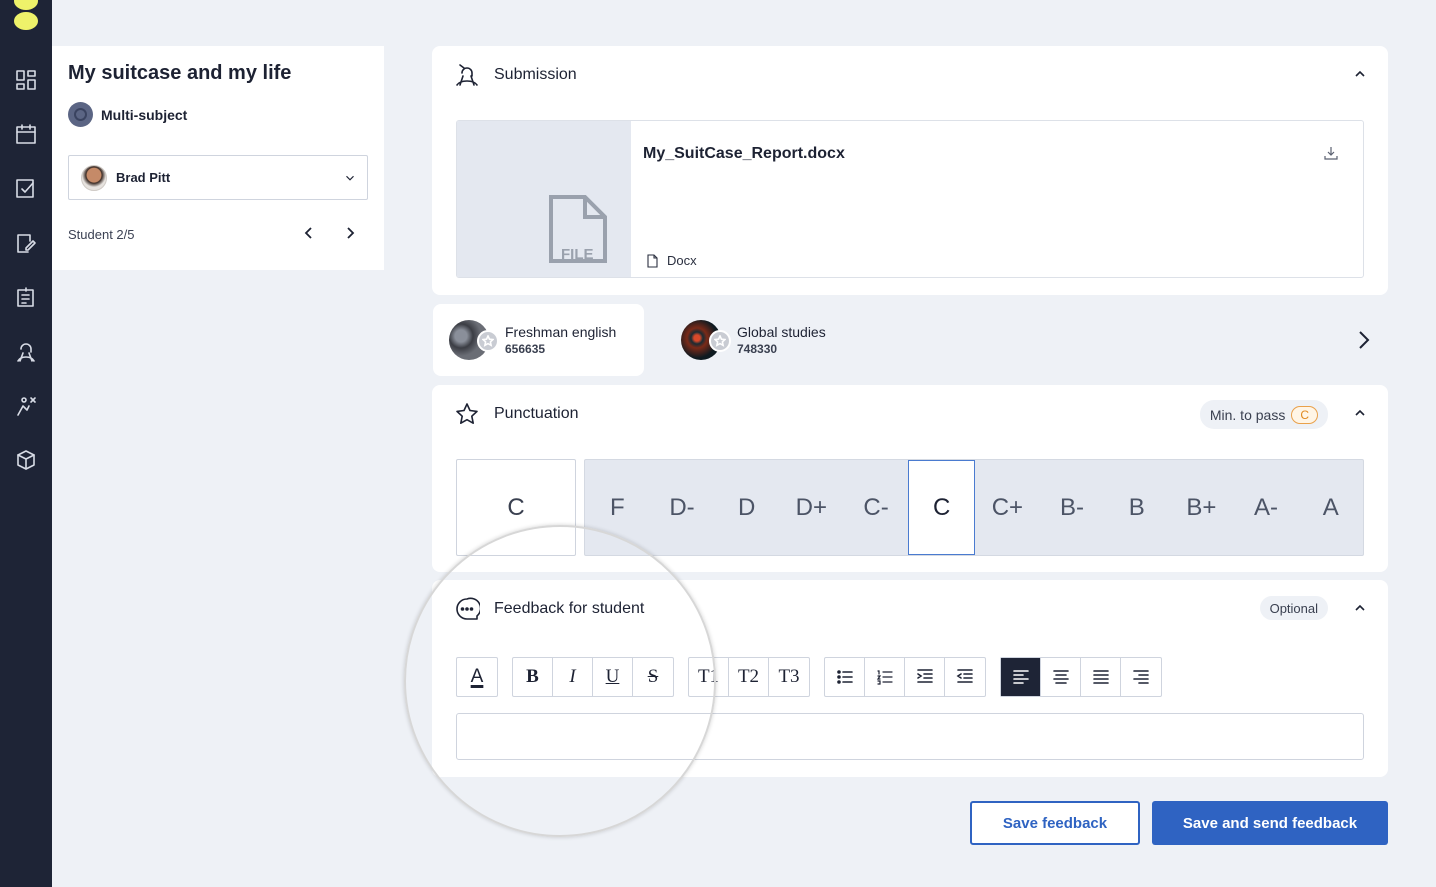 This screenshot has height=887, width=1436. I want to click on subject-code: 656635, so click(525, 349).